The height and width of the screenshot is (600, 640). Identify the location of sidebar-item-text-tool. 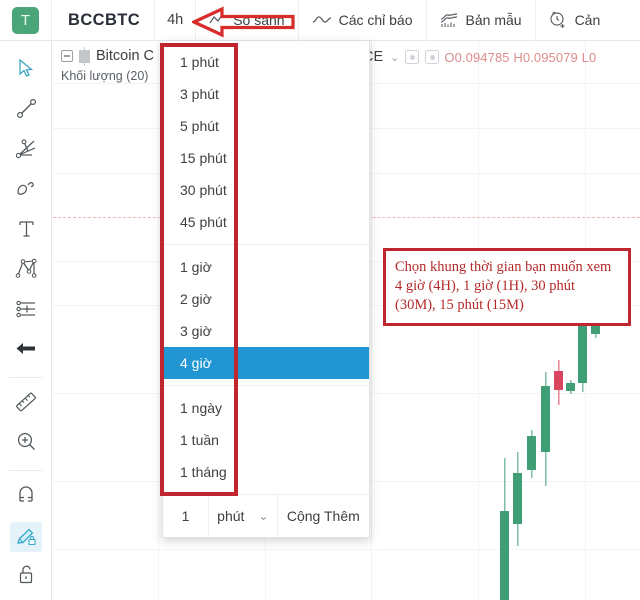
(26, 231).